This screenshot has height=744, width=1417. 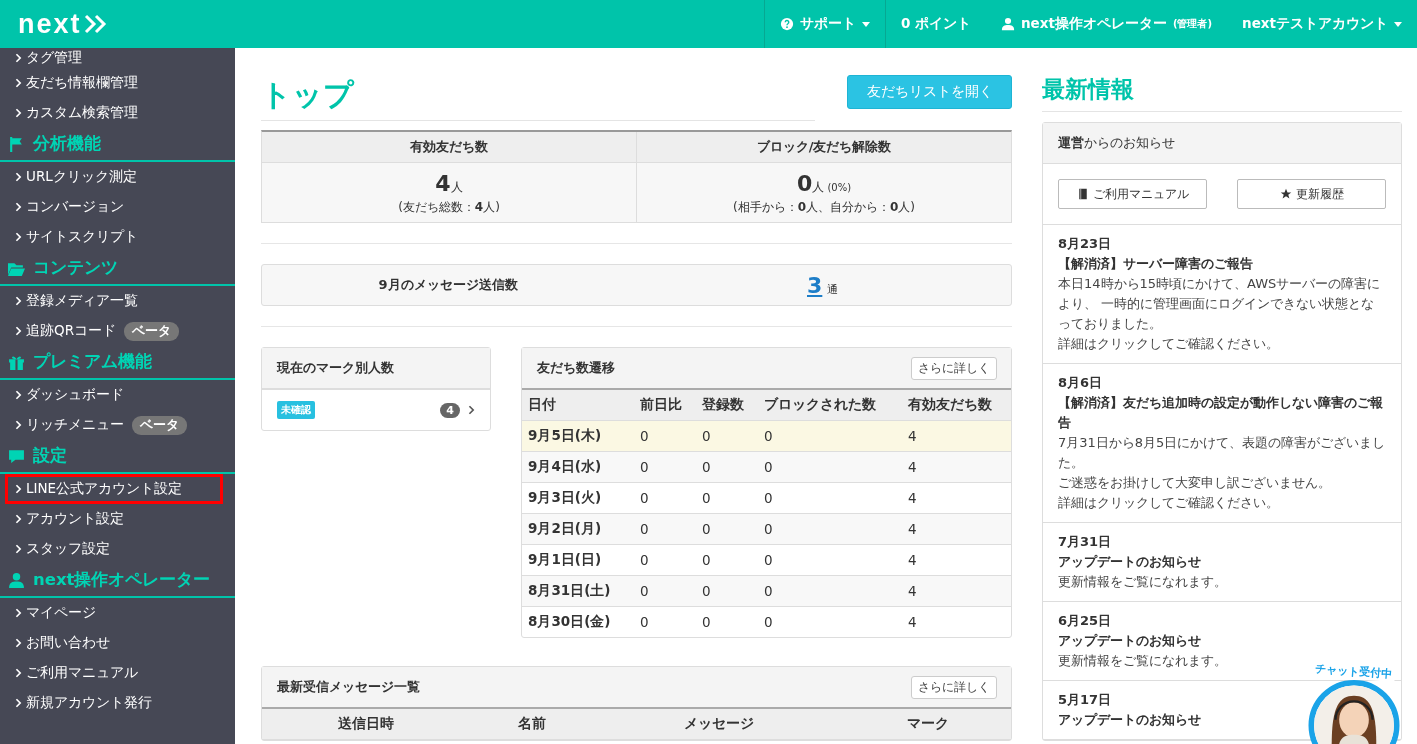 What do you see at coordinates (366, 724) in the screenshot?
I see `column-header: 送信日時` at bounding box center [366, 724].